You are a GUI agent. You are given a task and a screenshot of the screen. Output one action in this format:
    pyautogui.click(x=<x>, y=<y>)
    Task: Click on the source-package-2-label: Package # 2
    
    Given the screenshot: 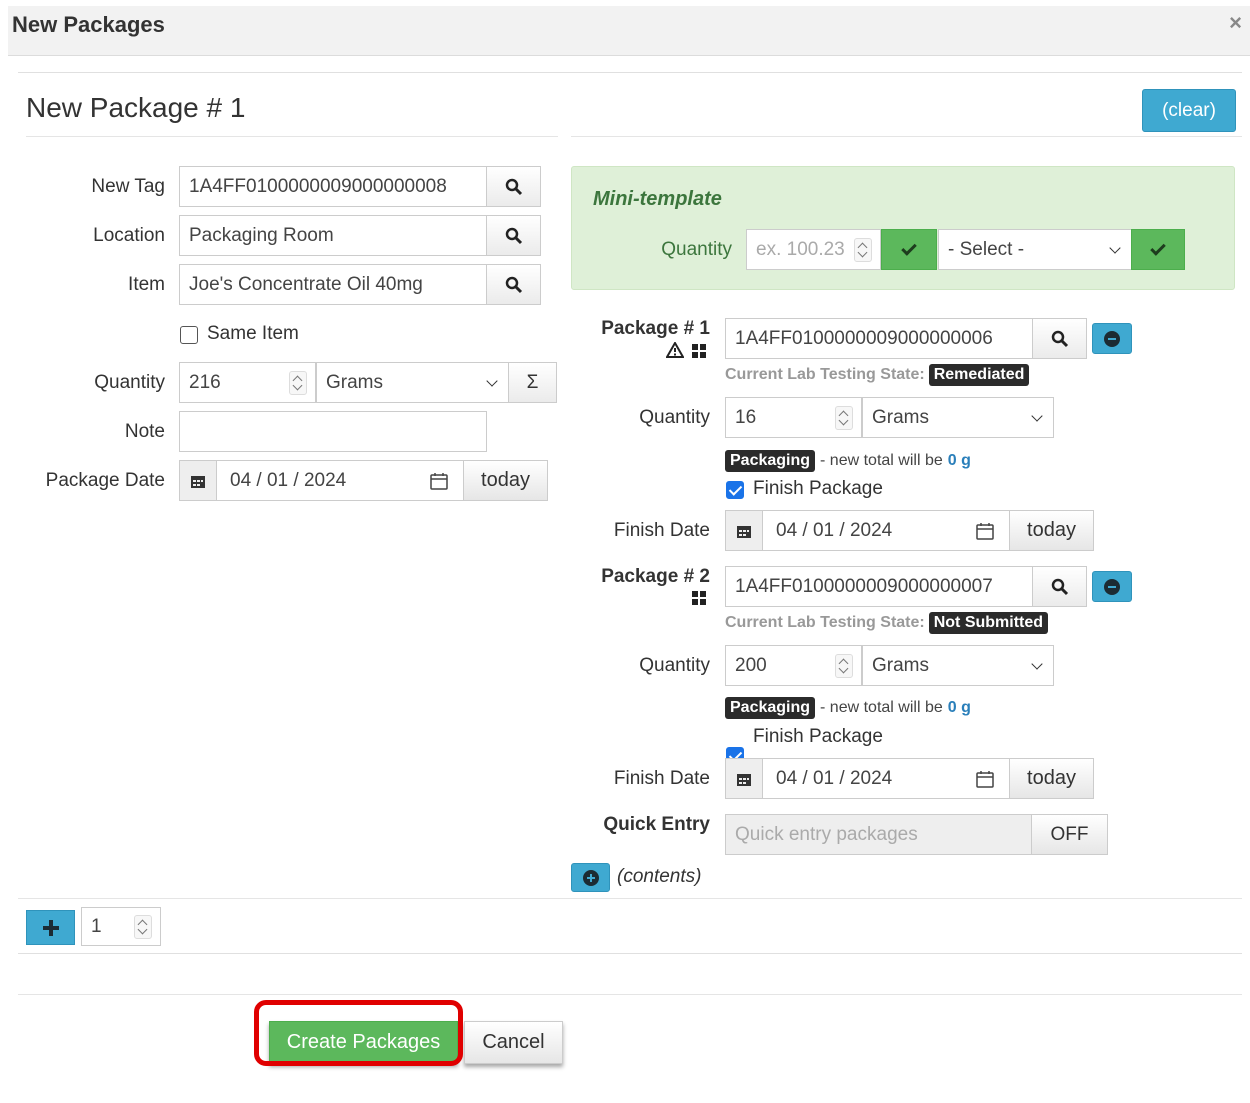 What is the action you would take?
    pyautogui.click(x=655, y=576)
    